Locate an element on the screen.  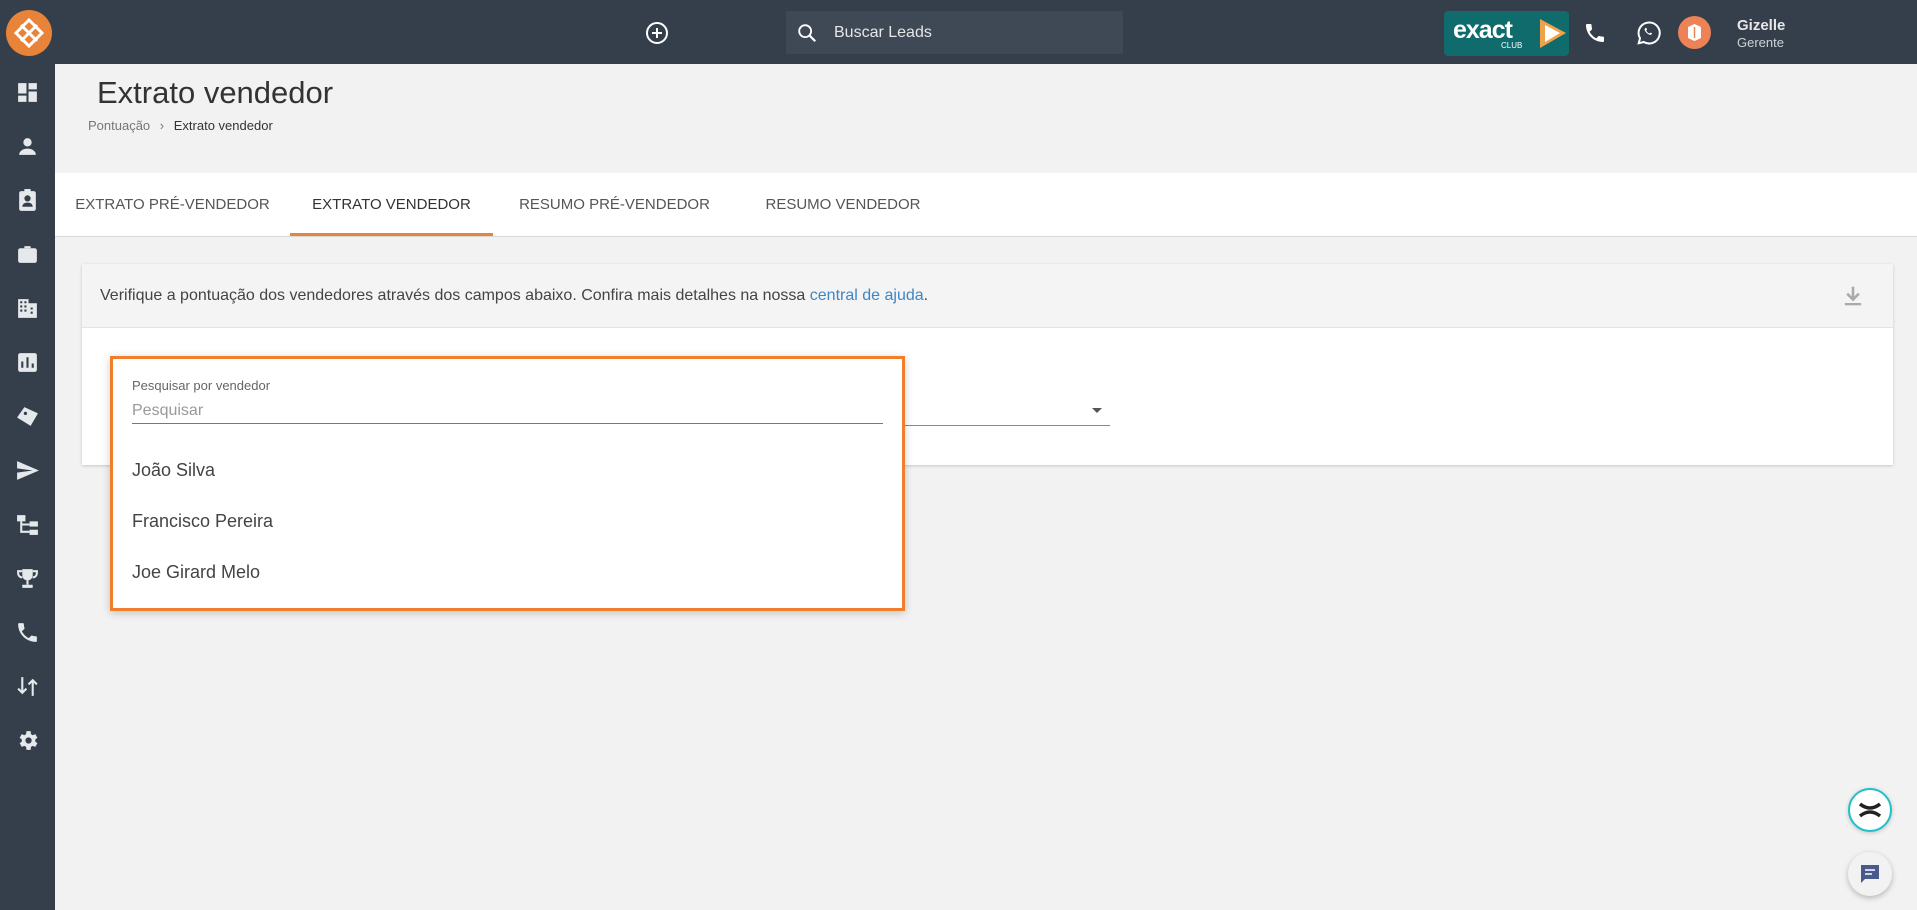
search-box is located at coordinates (954, 32).